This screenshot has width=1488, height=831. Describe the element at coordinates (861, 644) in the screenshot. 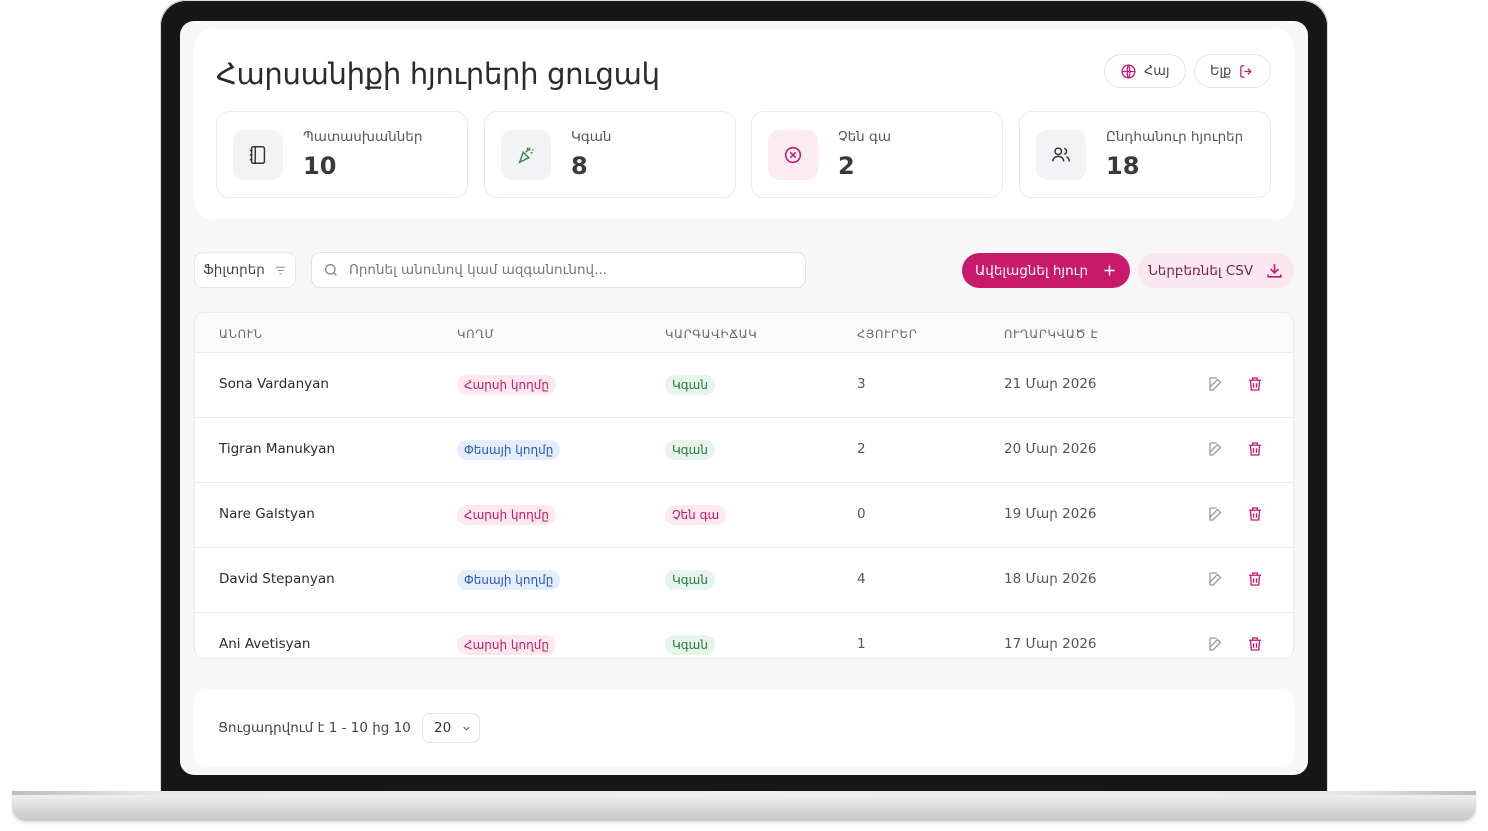

I see `guest-count: 1` at that location.